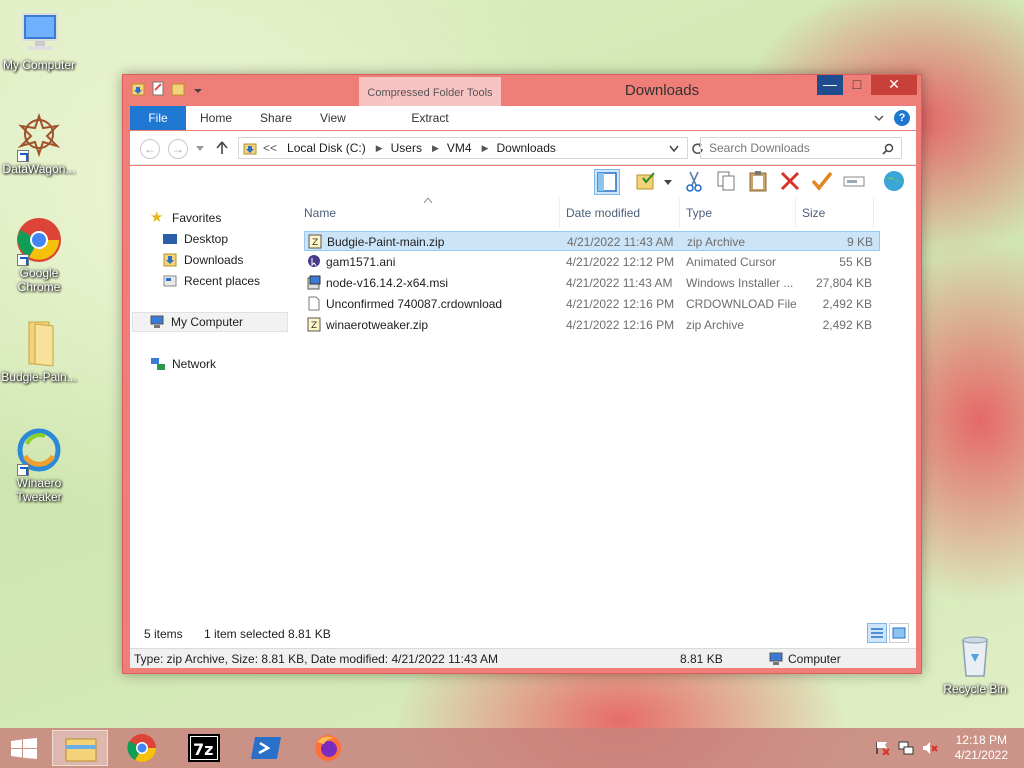 This screenshot has height=768, width=1024. What do you see at coordinates (523, 182) in the screenshot?
I see `command-toolbar` at bounding box center [523, 182].